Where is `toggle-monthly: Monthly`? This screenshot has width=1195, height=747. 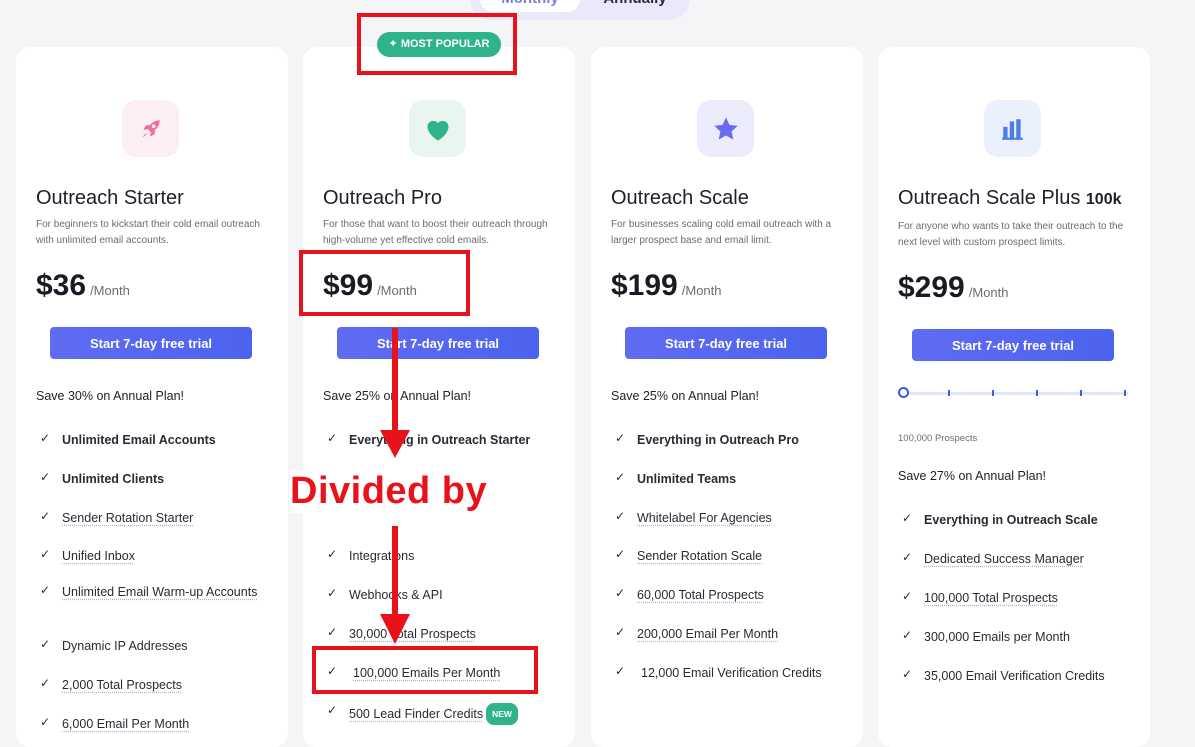 toggle-monthly: Monthly is located at coordinates (530, 6).